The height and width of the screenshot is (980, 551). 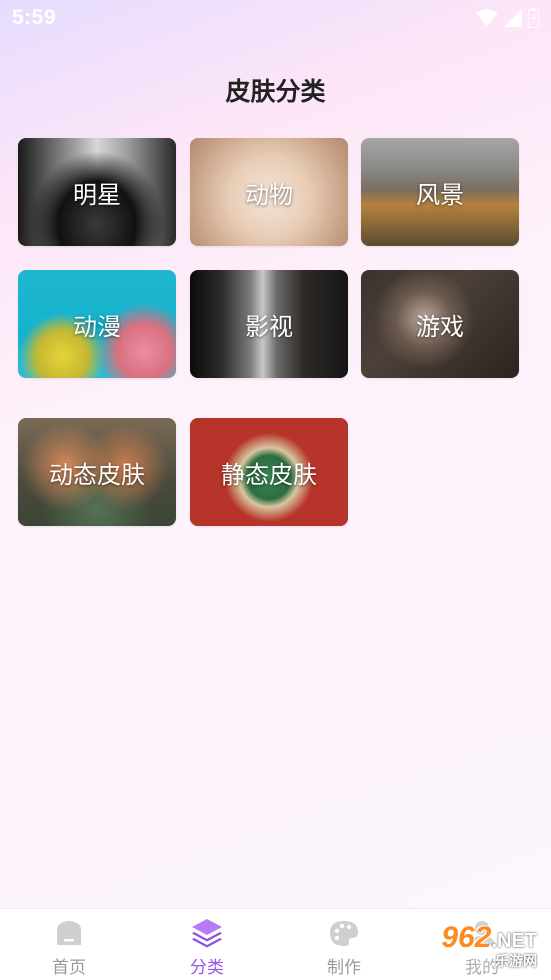 What do you see at coordinates (466, 937) in the screenshot?
I see `watermark-number: 962` at bounding box center [466, 937].